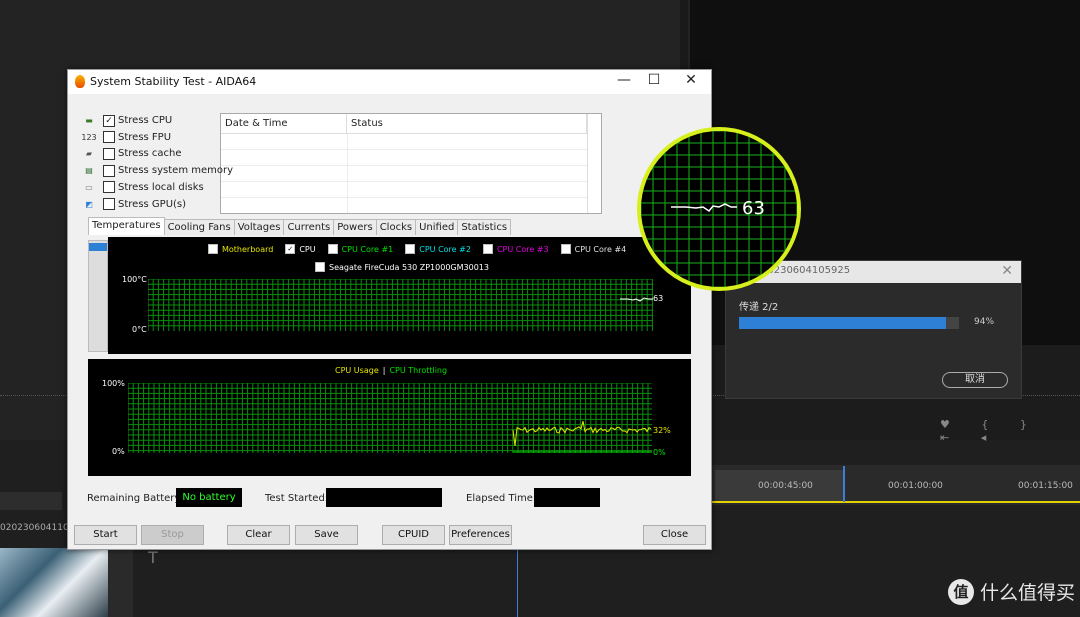  I want to click on type-tool-icon: T, so click(153, 557).